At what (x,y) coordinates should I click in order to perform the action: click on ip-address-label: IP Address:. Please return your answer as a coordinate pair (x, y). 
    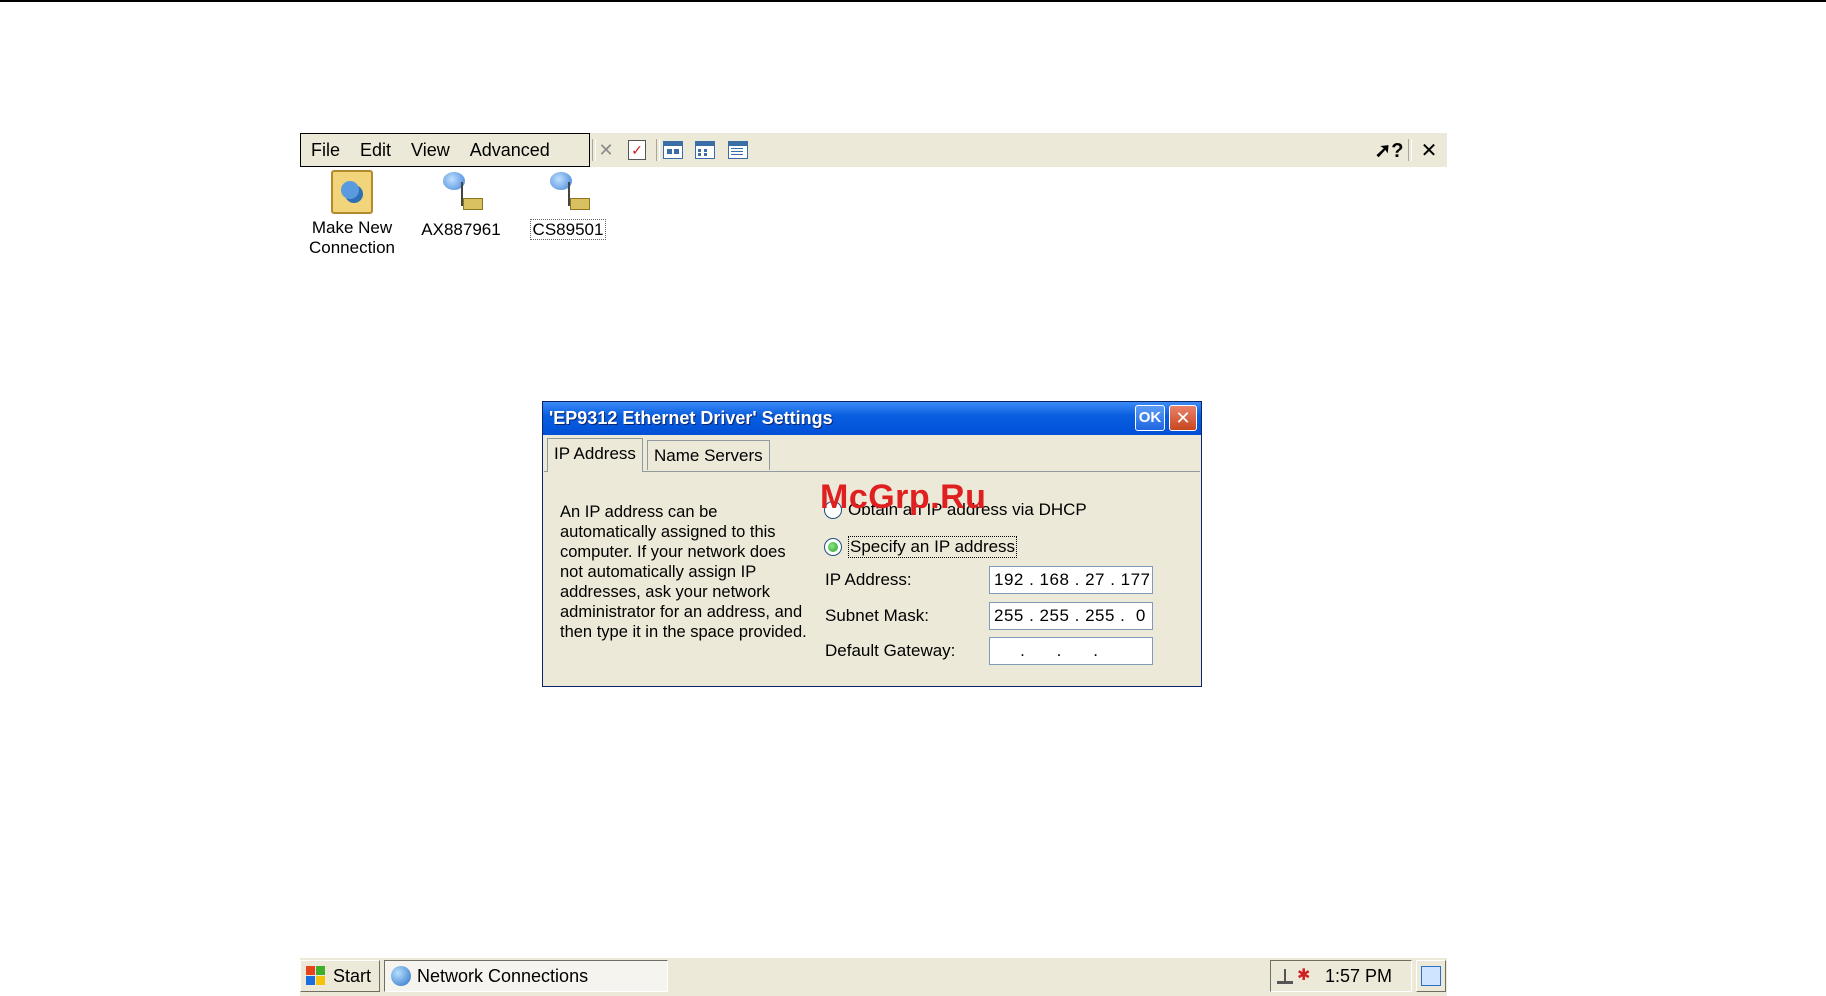
    Looking at the image, I should click on (868, 579).